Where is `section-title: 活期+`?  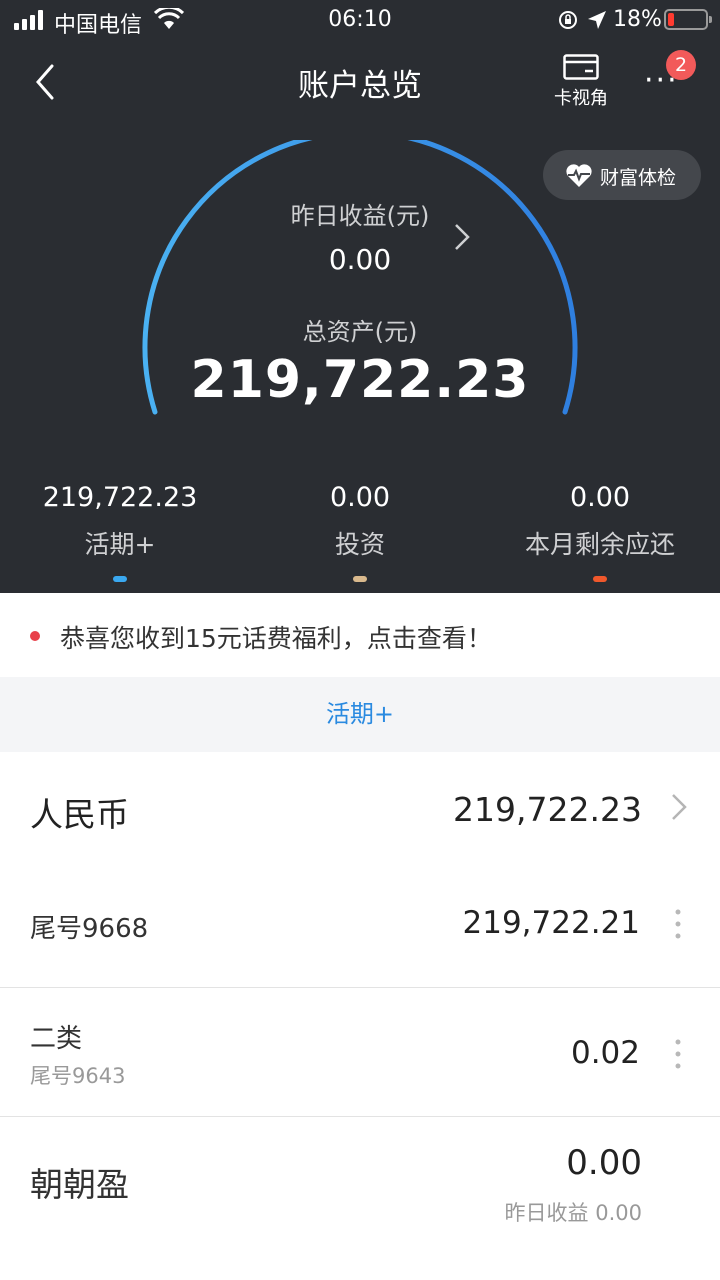 section-title: 活期+ is located at coordinates (360, 714).